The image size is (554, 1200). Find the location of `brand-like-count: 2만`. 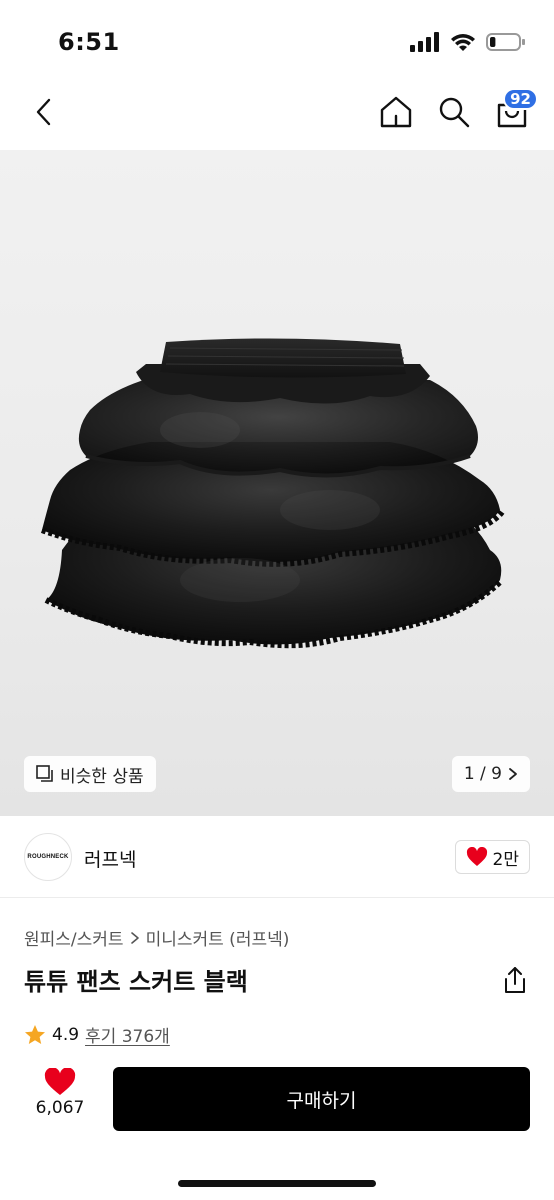

brand-like-count: 2만 is located at coordinates (505, 859).